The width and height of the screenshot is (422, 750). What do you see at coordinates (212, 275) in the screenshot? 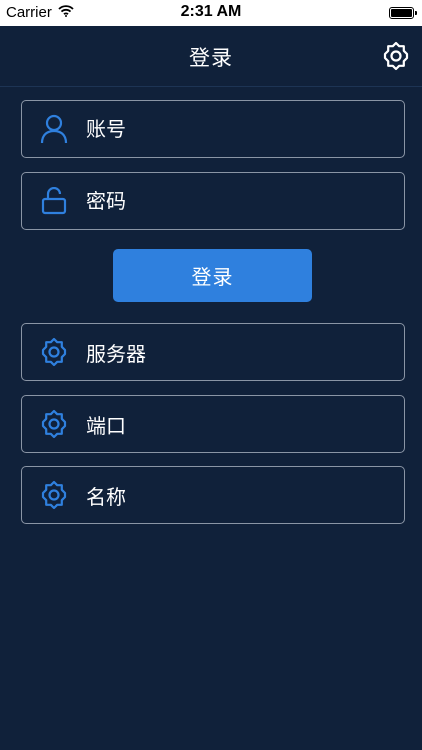
I see `login-button: 登录` at bounding box center [212, 275].